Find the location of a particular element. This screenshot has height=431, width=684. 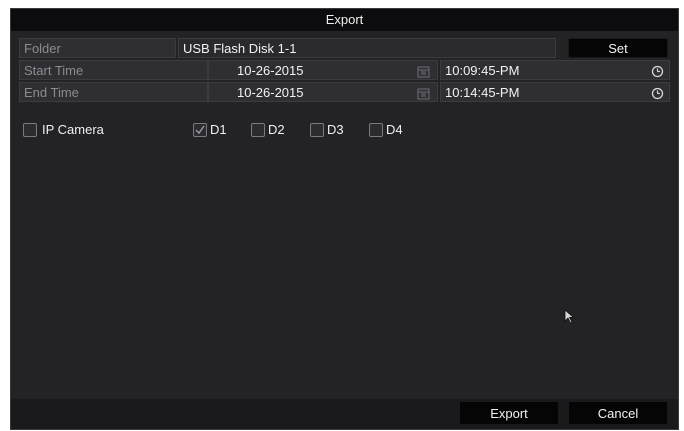

d4-checkbox is located at coordinates (376, 130).